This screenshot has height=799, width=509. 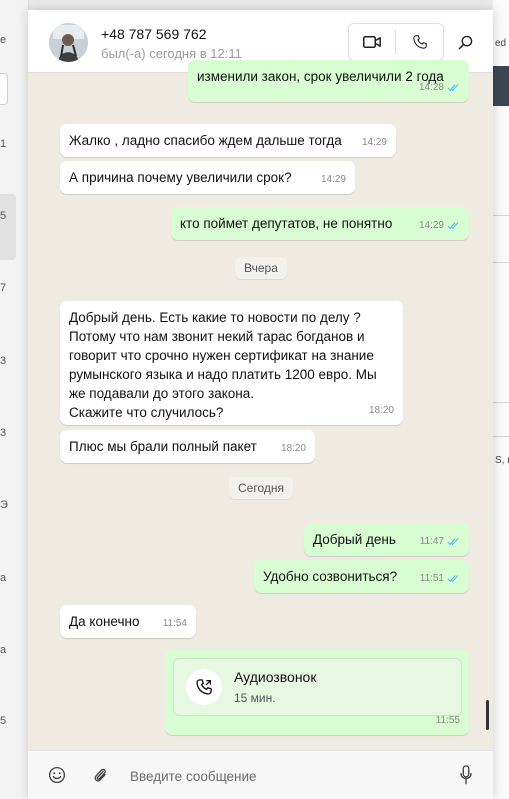 I want to click on message-time: 14:28, so click(x=431, y=87).